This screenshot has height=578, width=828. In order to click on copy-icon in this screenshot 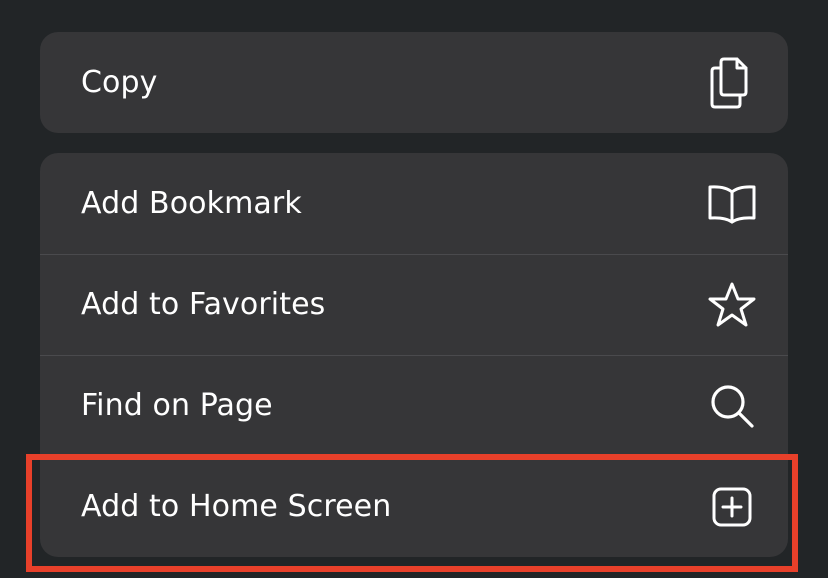, I will do `click(732, 83)`.